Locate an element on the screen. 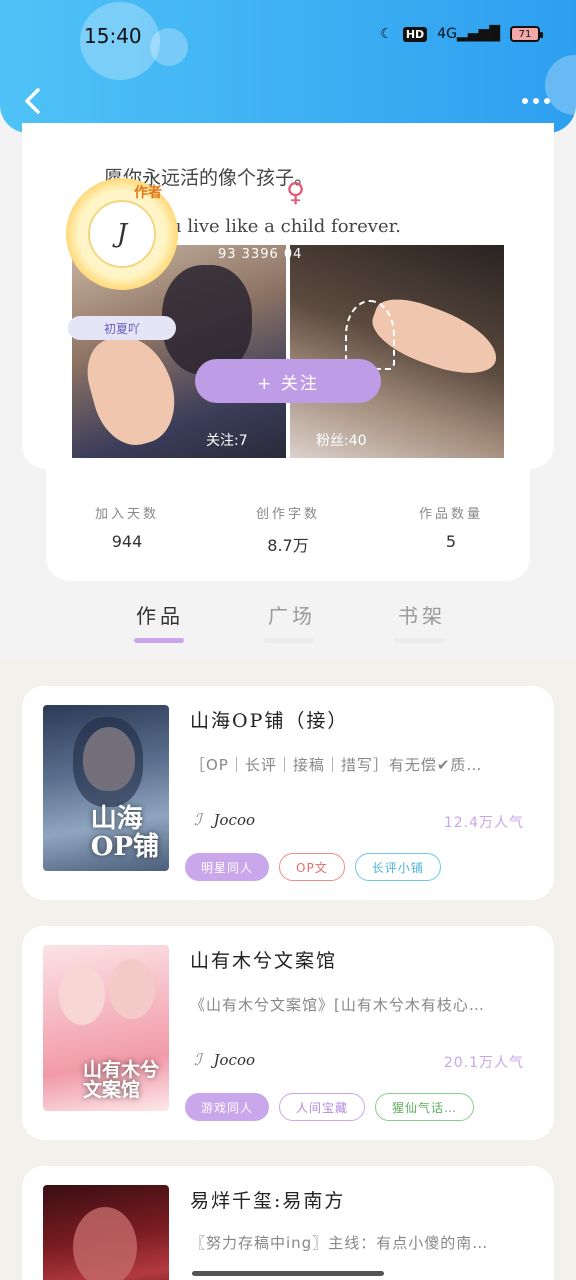  fans-count: 粉丝:40 is located at coordinates (341, 440).